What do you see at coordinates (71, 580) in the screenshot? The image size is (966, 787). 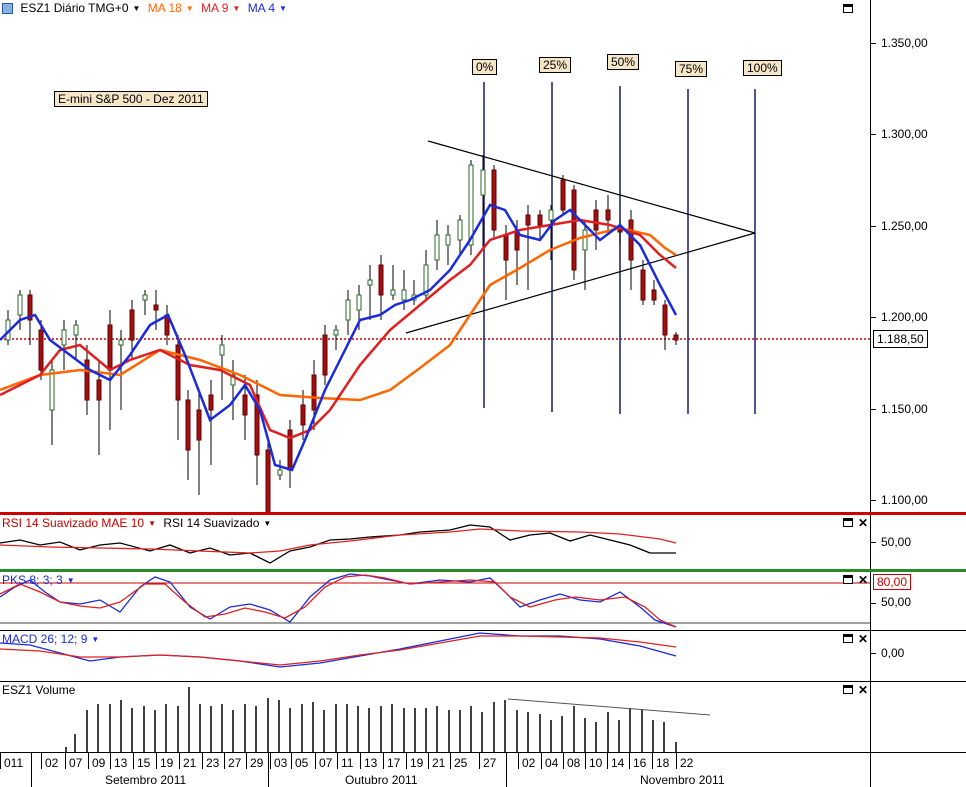 I see `chevron-down-icon: ▼` at bounding box center [71, 580].